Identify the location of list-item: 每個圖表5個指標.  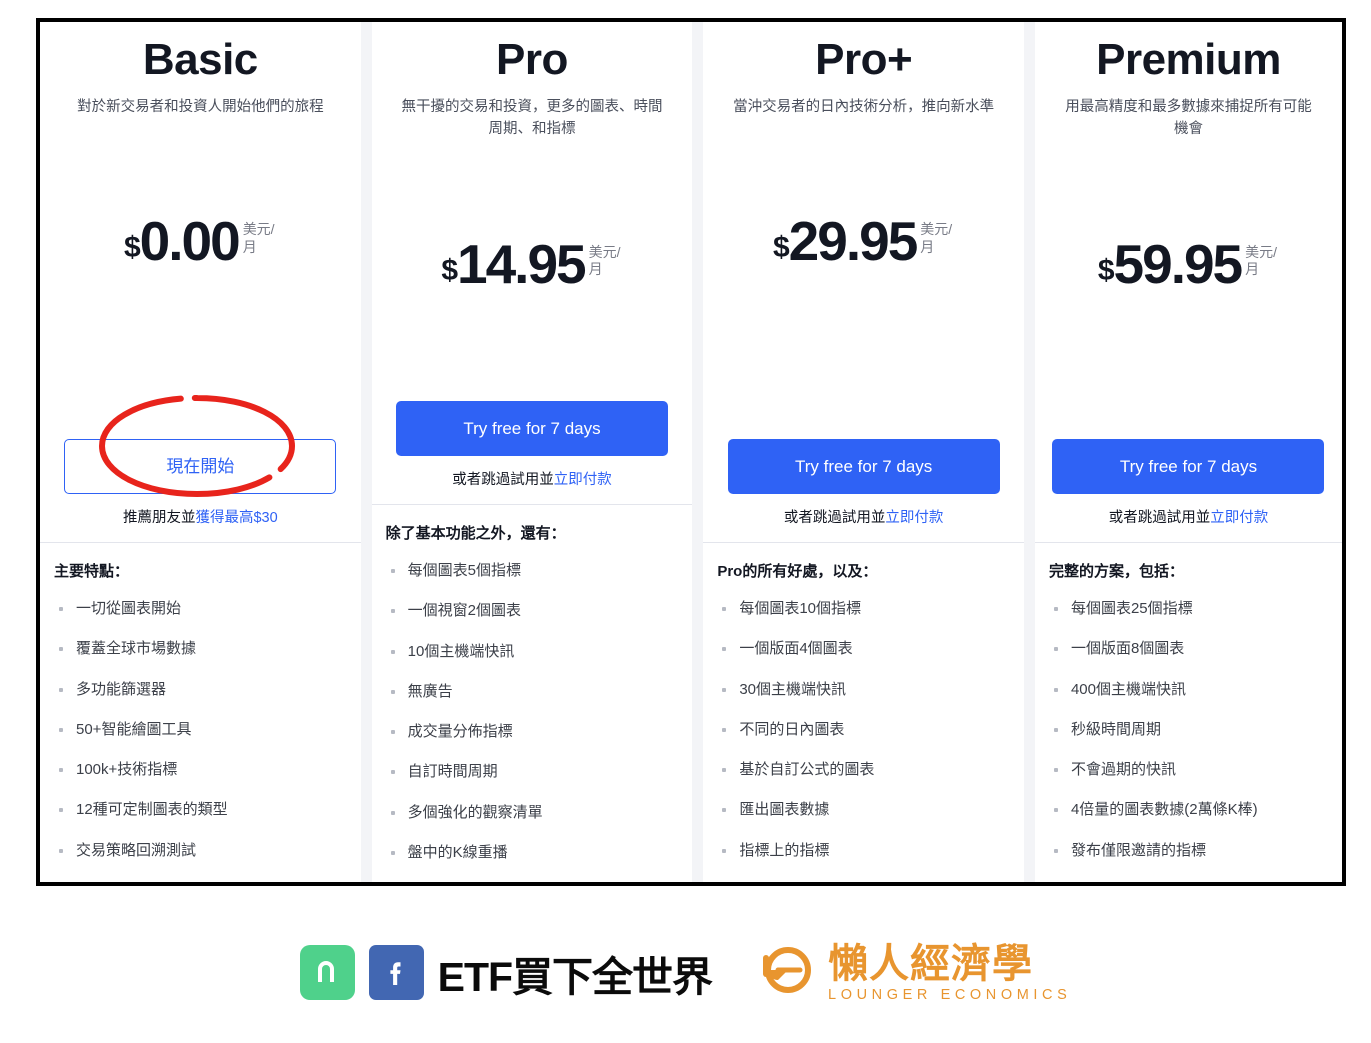
(532, 571).